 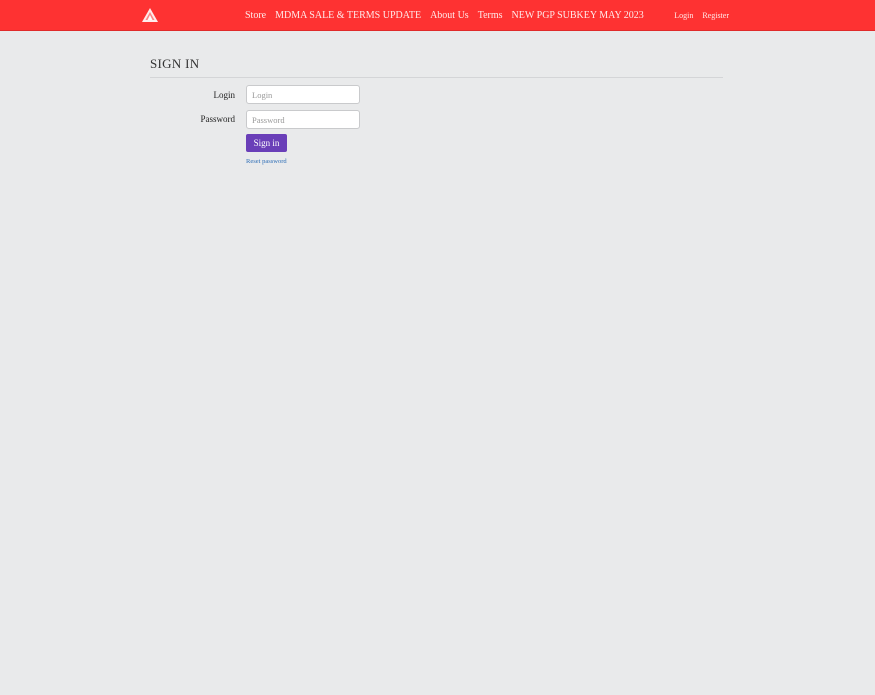 What do you see at coordinates (266, 161) in the screenshot?
I see `reset-password-link: Reset password` at bounding box center [266, 161].